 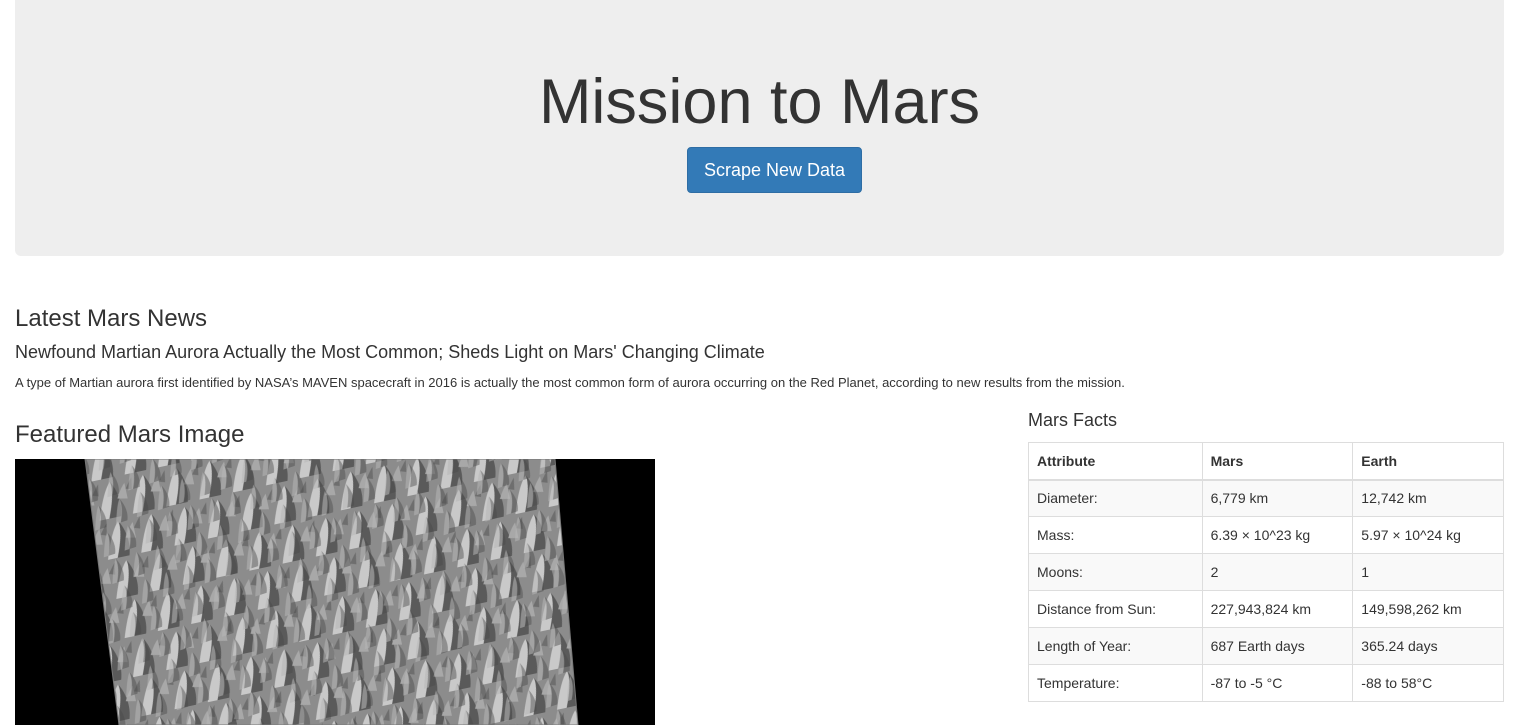 I want to click on table-cell: -88 to 58°C, so click(x=1428, y=683).